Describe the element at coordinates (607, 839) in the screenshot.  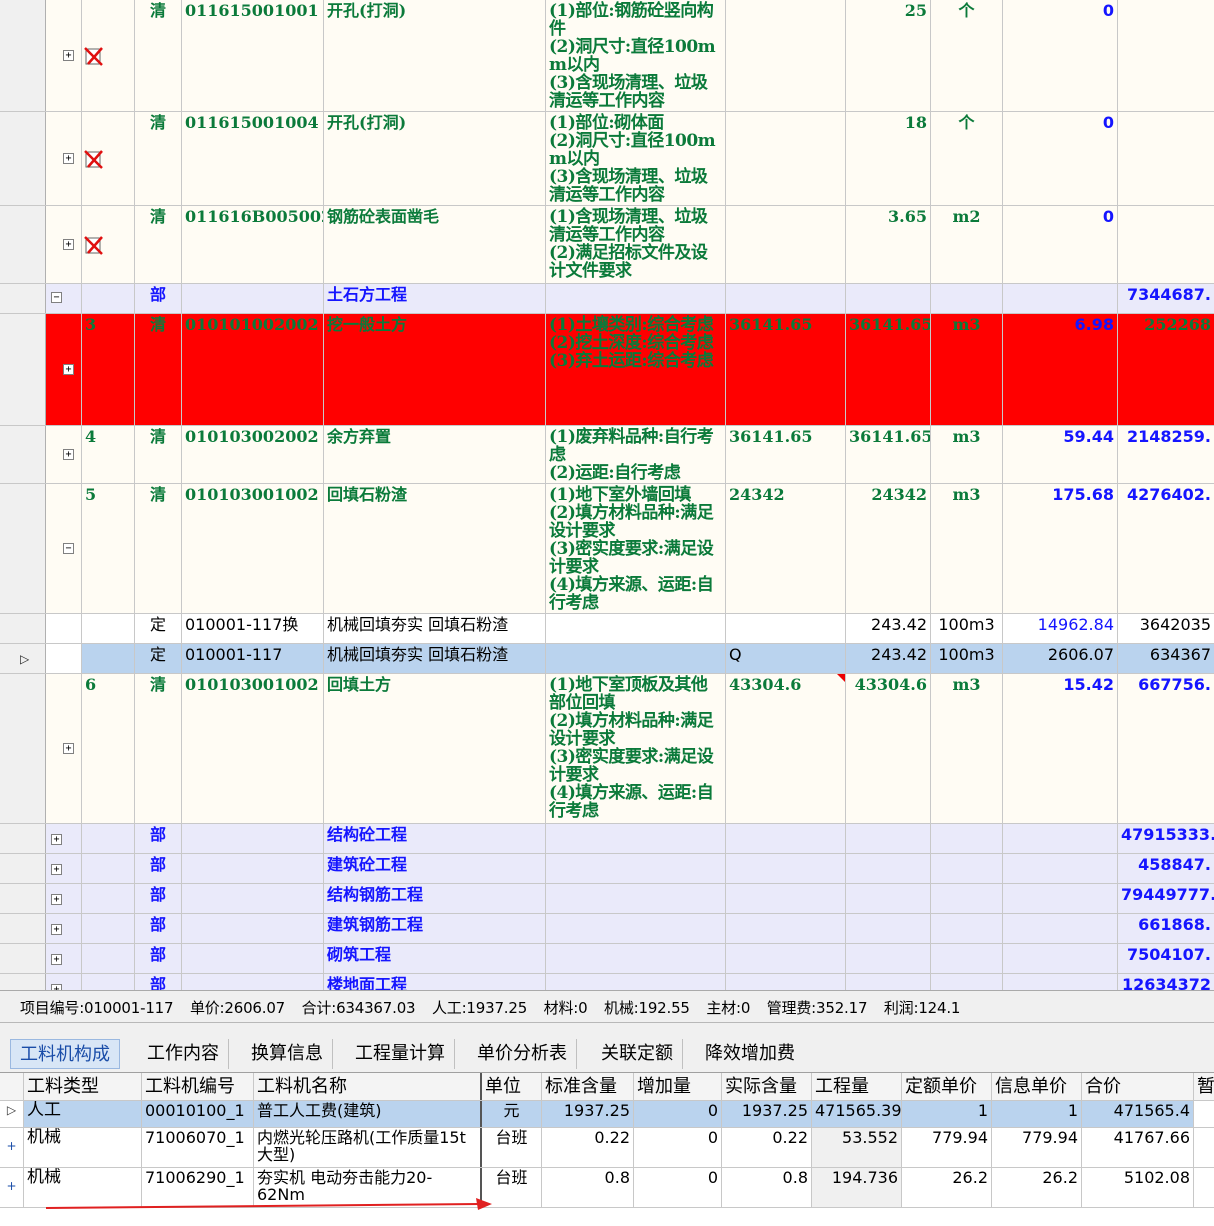
I see `grid-row: + 部 结构砼工程 47915333.` at that location.